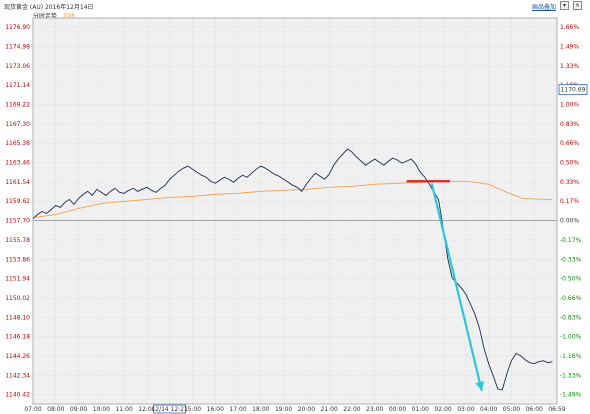 This screenshot has width=590, height=414. Describe the element at coordinates (17, 46) in the screenshot. I see `y-left-tick: 1174.98` at that location.